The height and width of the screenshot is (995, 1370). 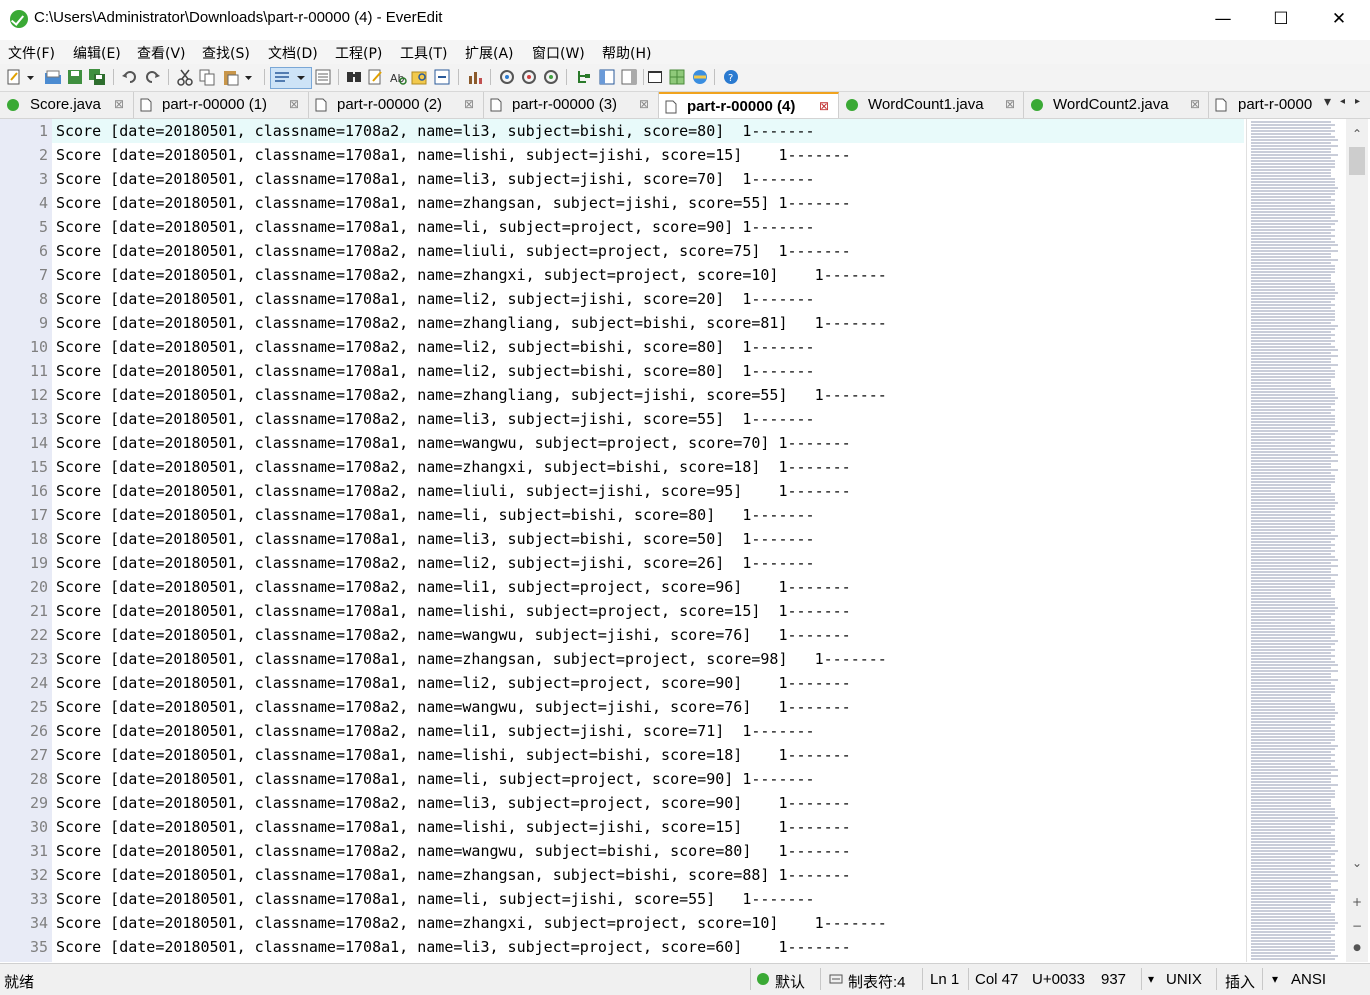 What do you see at coordinates (931, 105) in the screenshot?
I see `tab-wordcount1-java: WordCount1.java ⊠` at bounding box center [931, 105].